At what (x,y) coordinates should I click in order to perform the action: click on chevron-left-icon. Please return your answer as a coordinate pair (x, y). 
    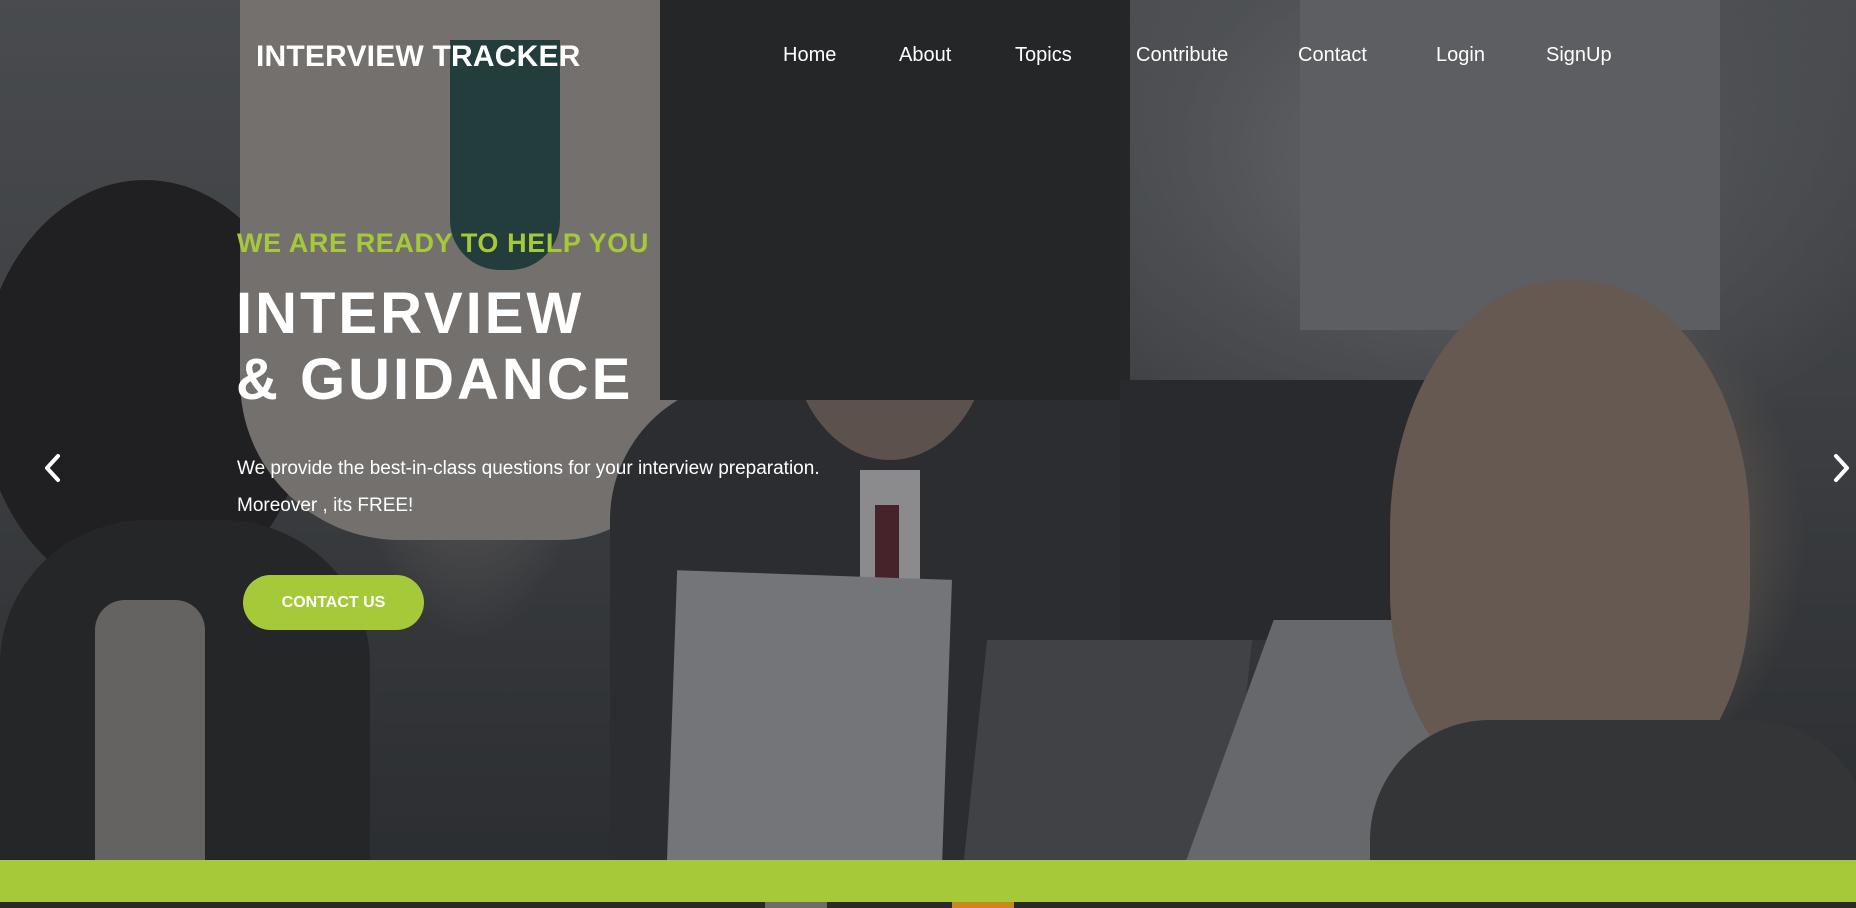
    Looking at the image, I should click on (52, 468).